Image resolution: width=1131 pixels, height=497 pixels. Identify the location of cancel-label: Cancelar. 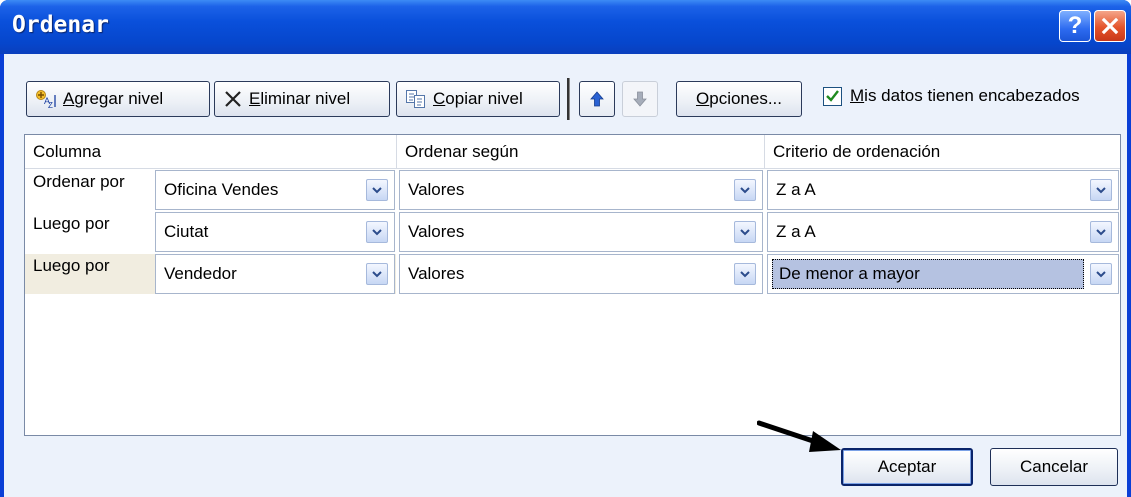
(1054, 466).